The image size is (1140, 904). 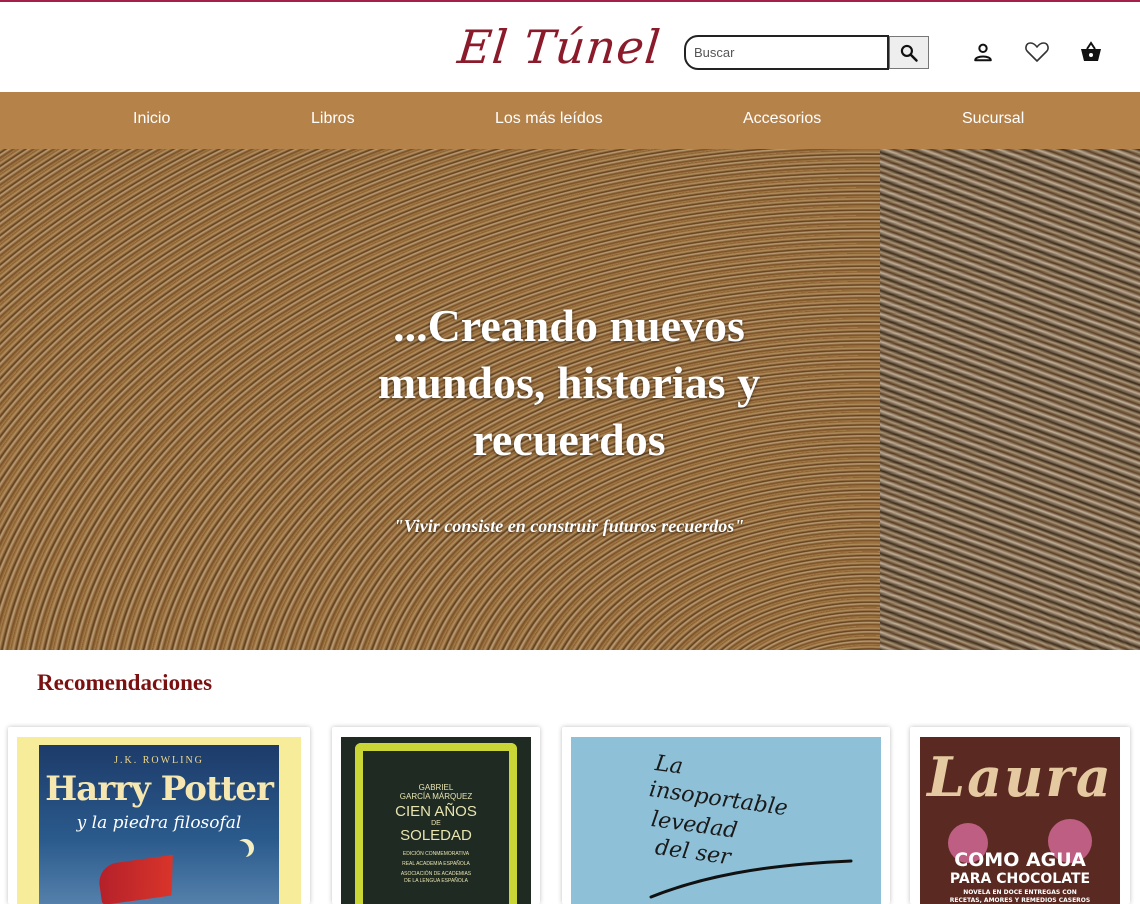 I want to click on nav-item-sucursal: Sucursal, so click(x=993, y=119).